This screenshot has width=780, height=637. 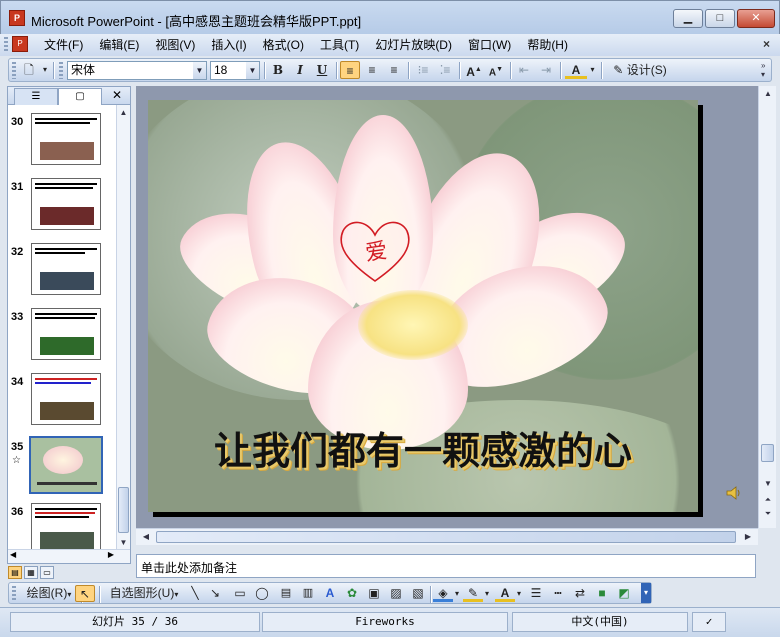 What do you see at coordinates (17, 18) in the screenshot?
I see `powerpoint-icon: P` at bounding box center [17, 18].